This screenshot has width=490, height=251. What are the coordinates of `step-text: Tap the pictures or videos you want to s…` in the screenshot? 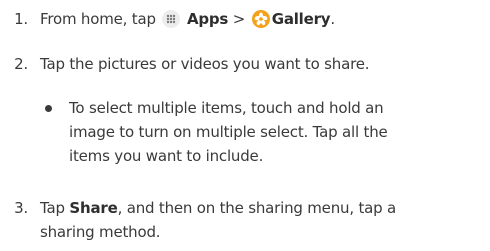 It's located at (205, 64).